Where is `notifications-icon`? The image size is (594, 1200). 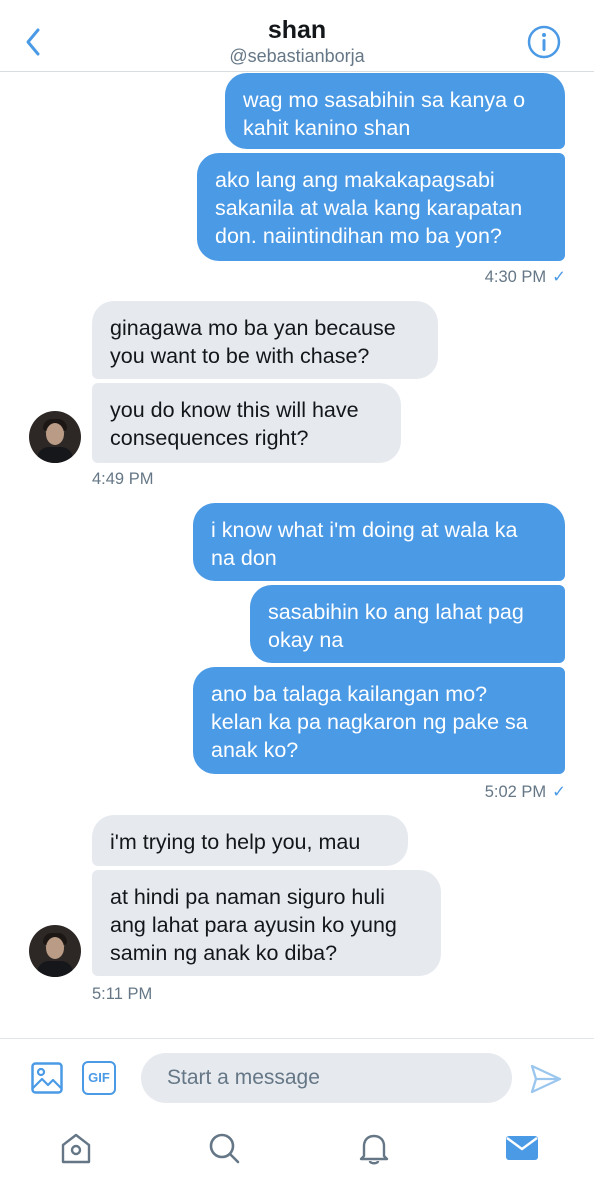
notifications-icon is located at coordinates (374, 1149).